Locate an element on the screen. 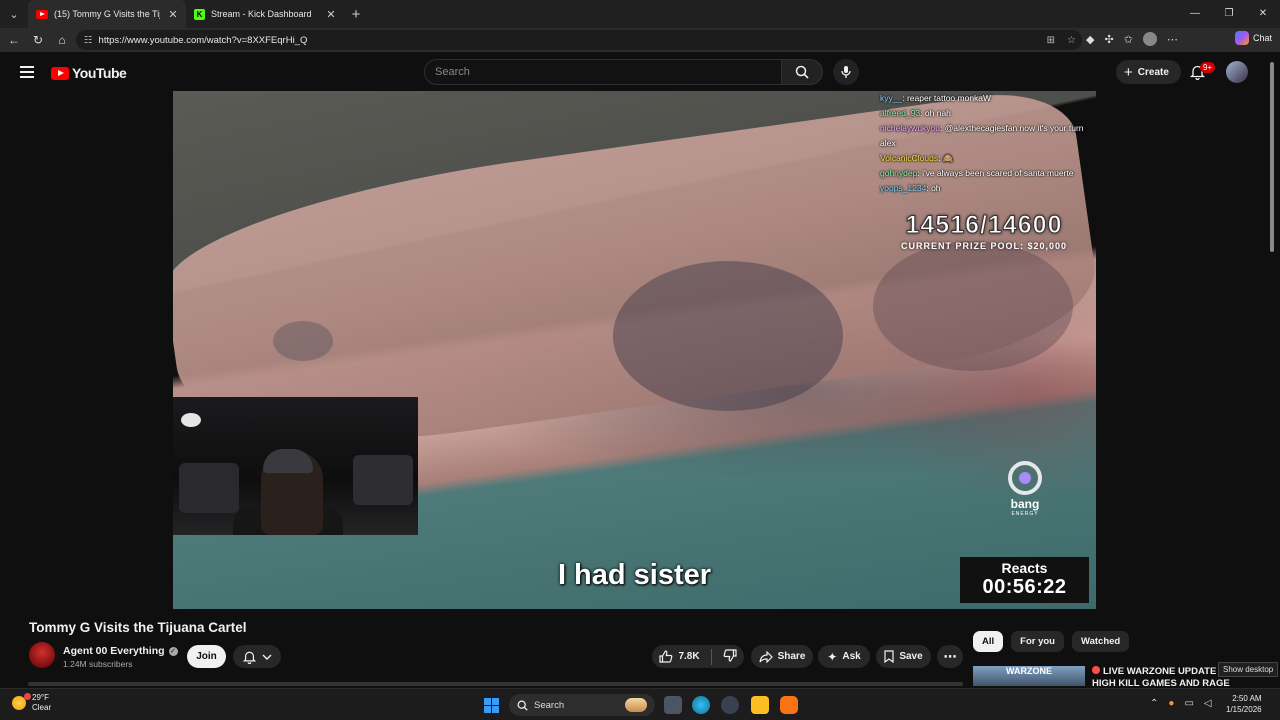  menu-icon is located at coordinates (27, 73).